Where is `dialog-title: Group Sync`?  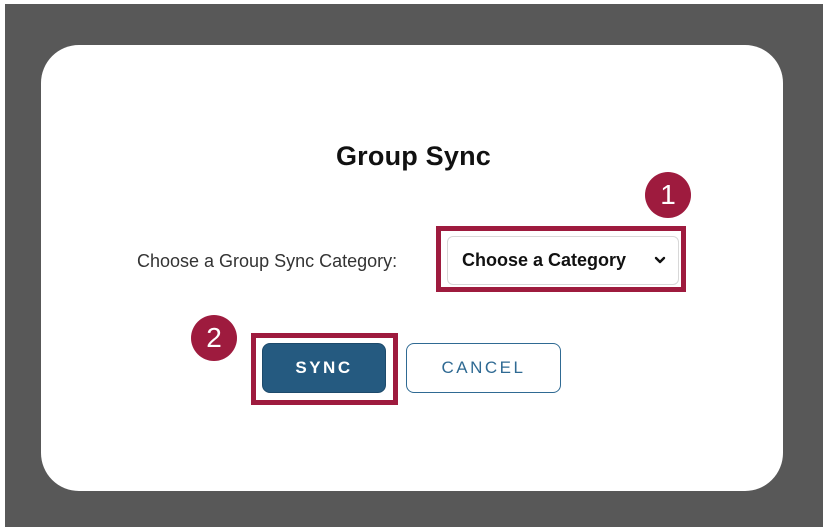
dialog-title: Group Sync is located at coordinates (413, 156).